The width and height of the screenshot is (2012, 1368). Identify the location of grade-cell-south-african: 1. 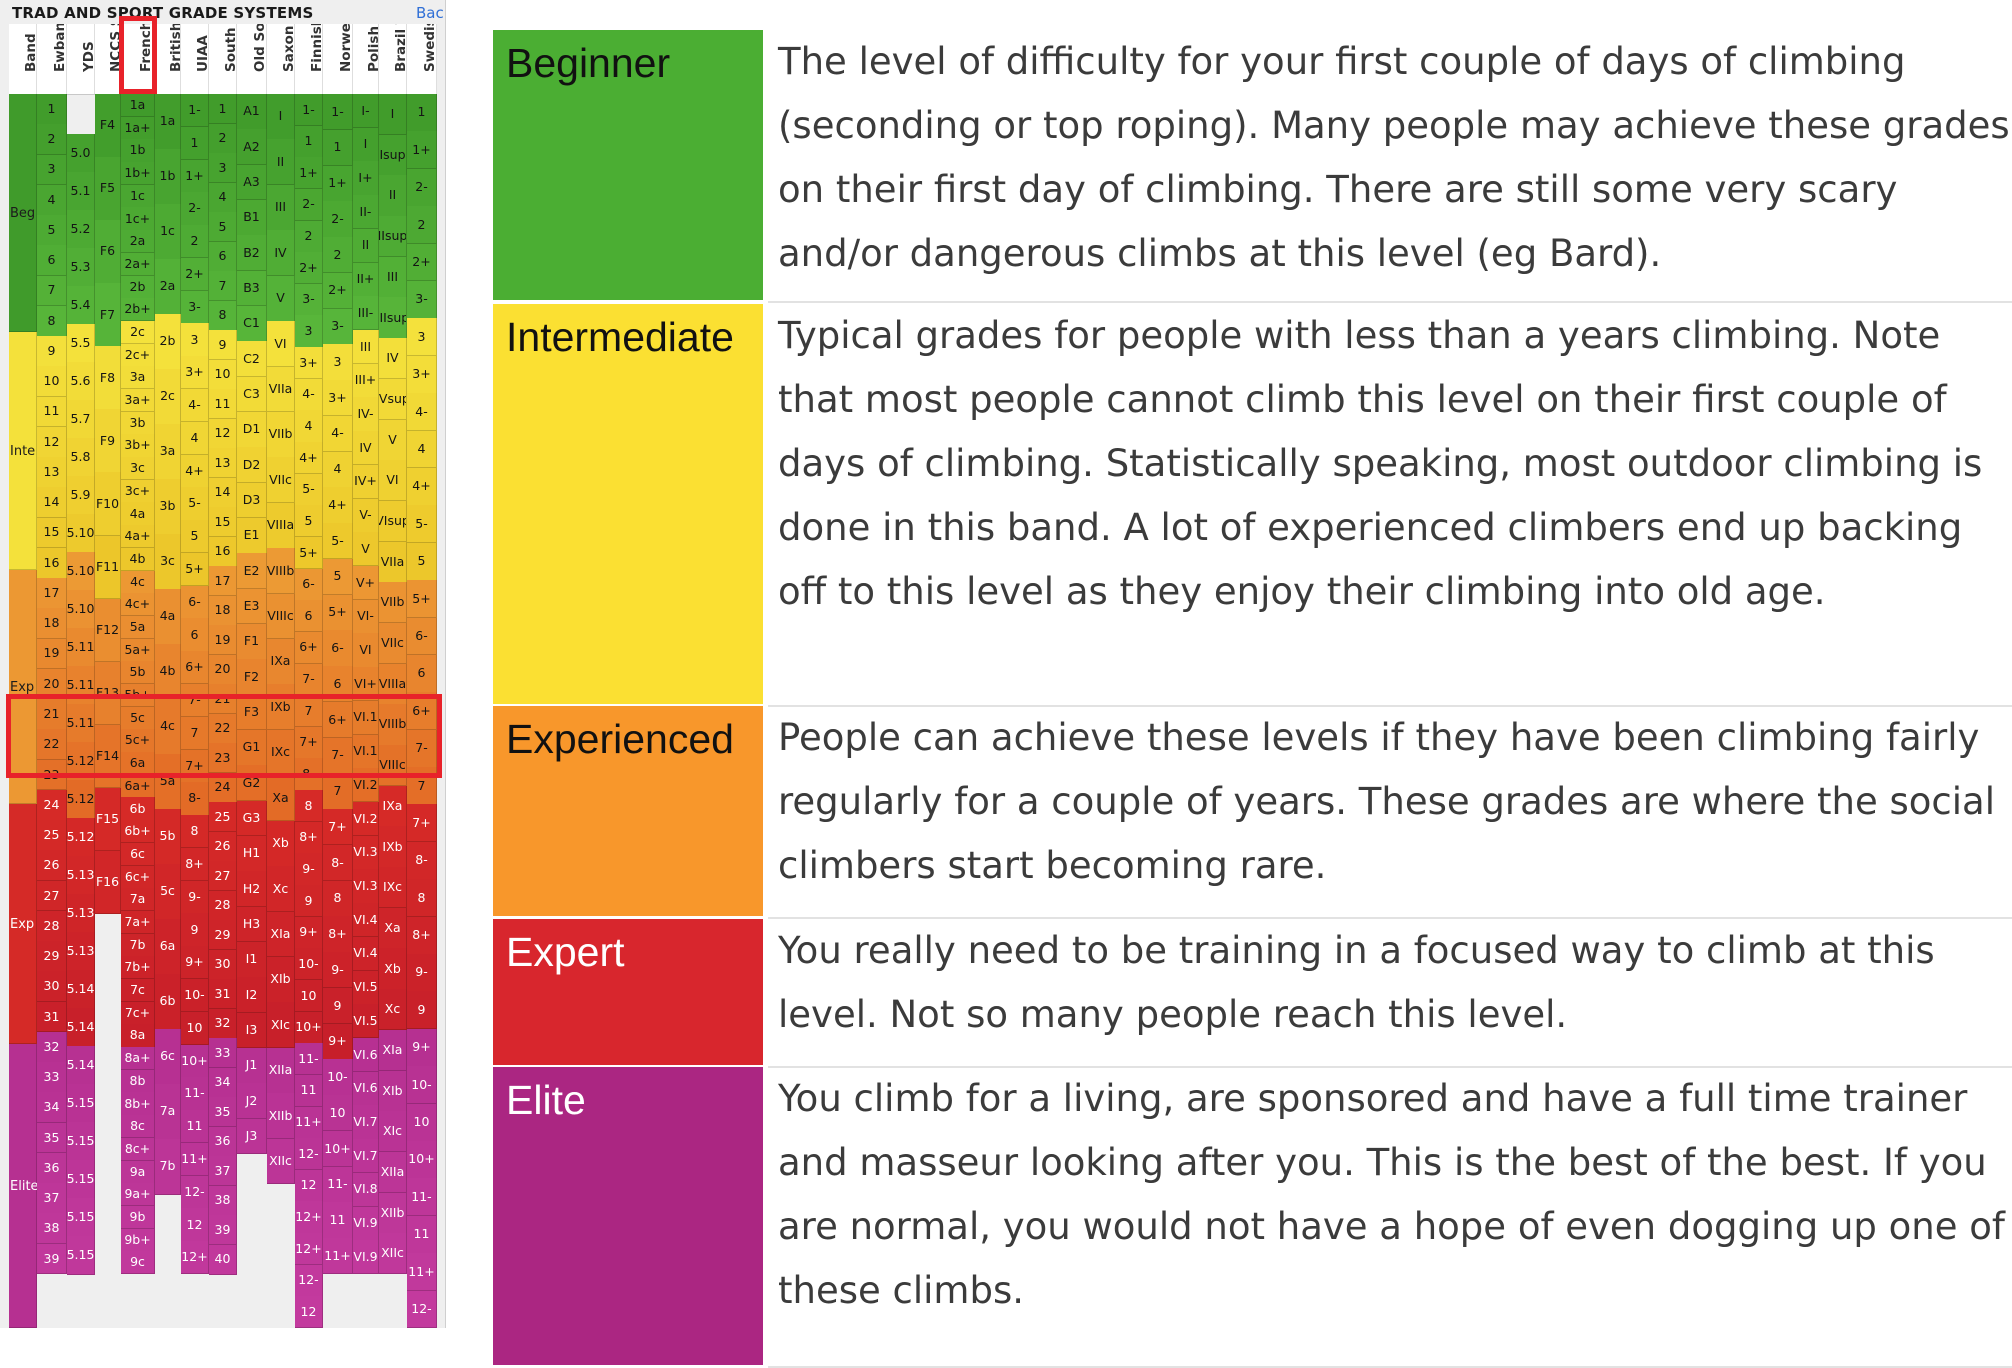
(223, 109).